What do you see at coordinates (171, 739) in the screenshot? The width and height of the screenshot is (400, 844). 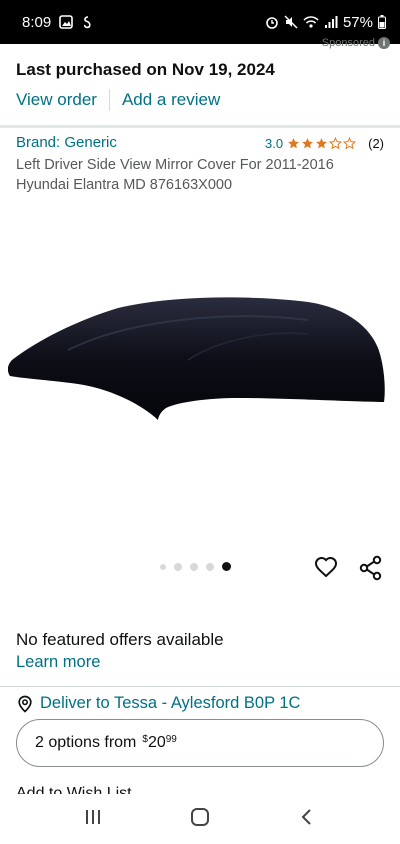 I see `price-fraction: 99` at bounding box center [171, 739].